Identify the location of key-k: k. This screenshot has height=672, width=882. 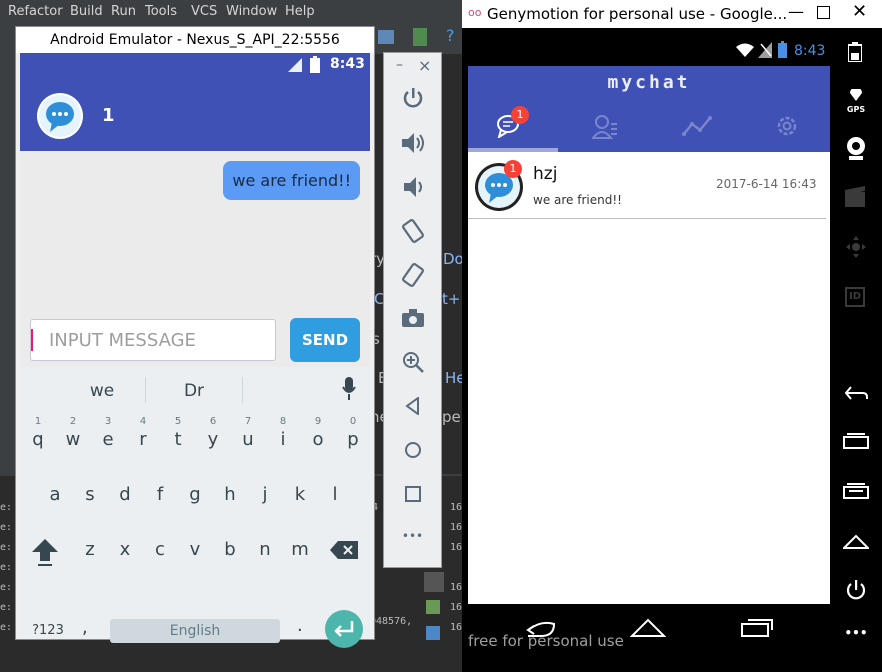
(300, 494).